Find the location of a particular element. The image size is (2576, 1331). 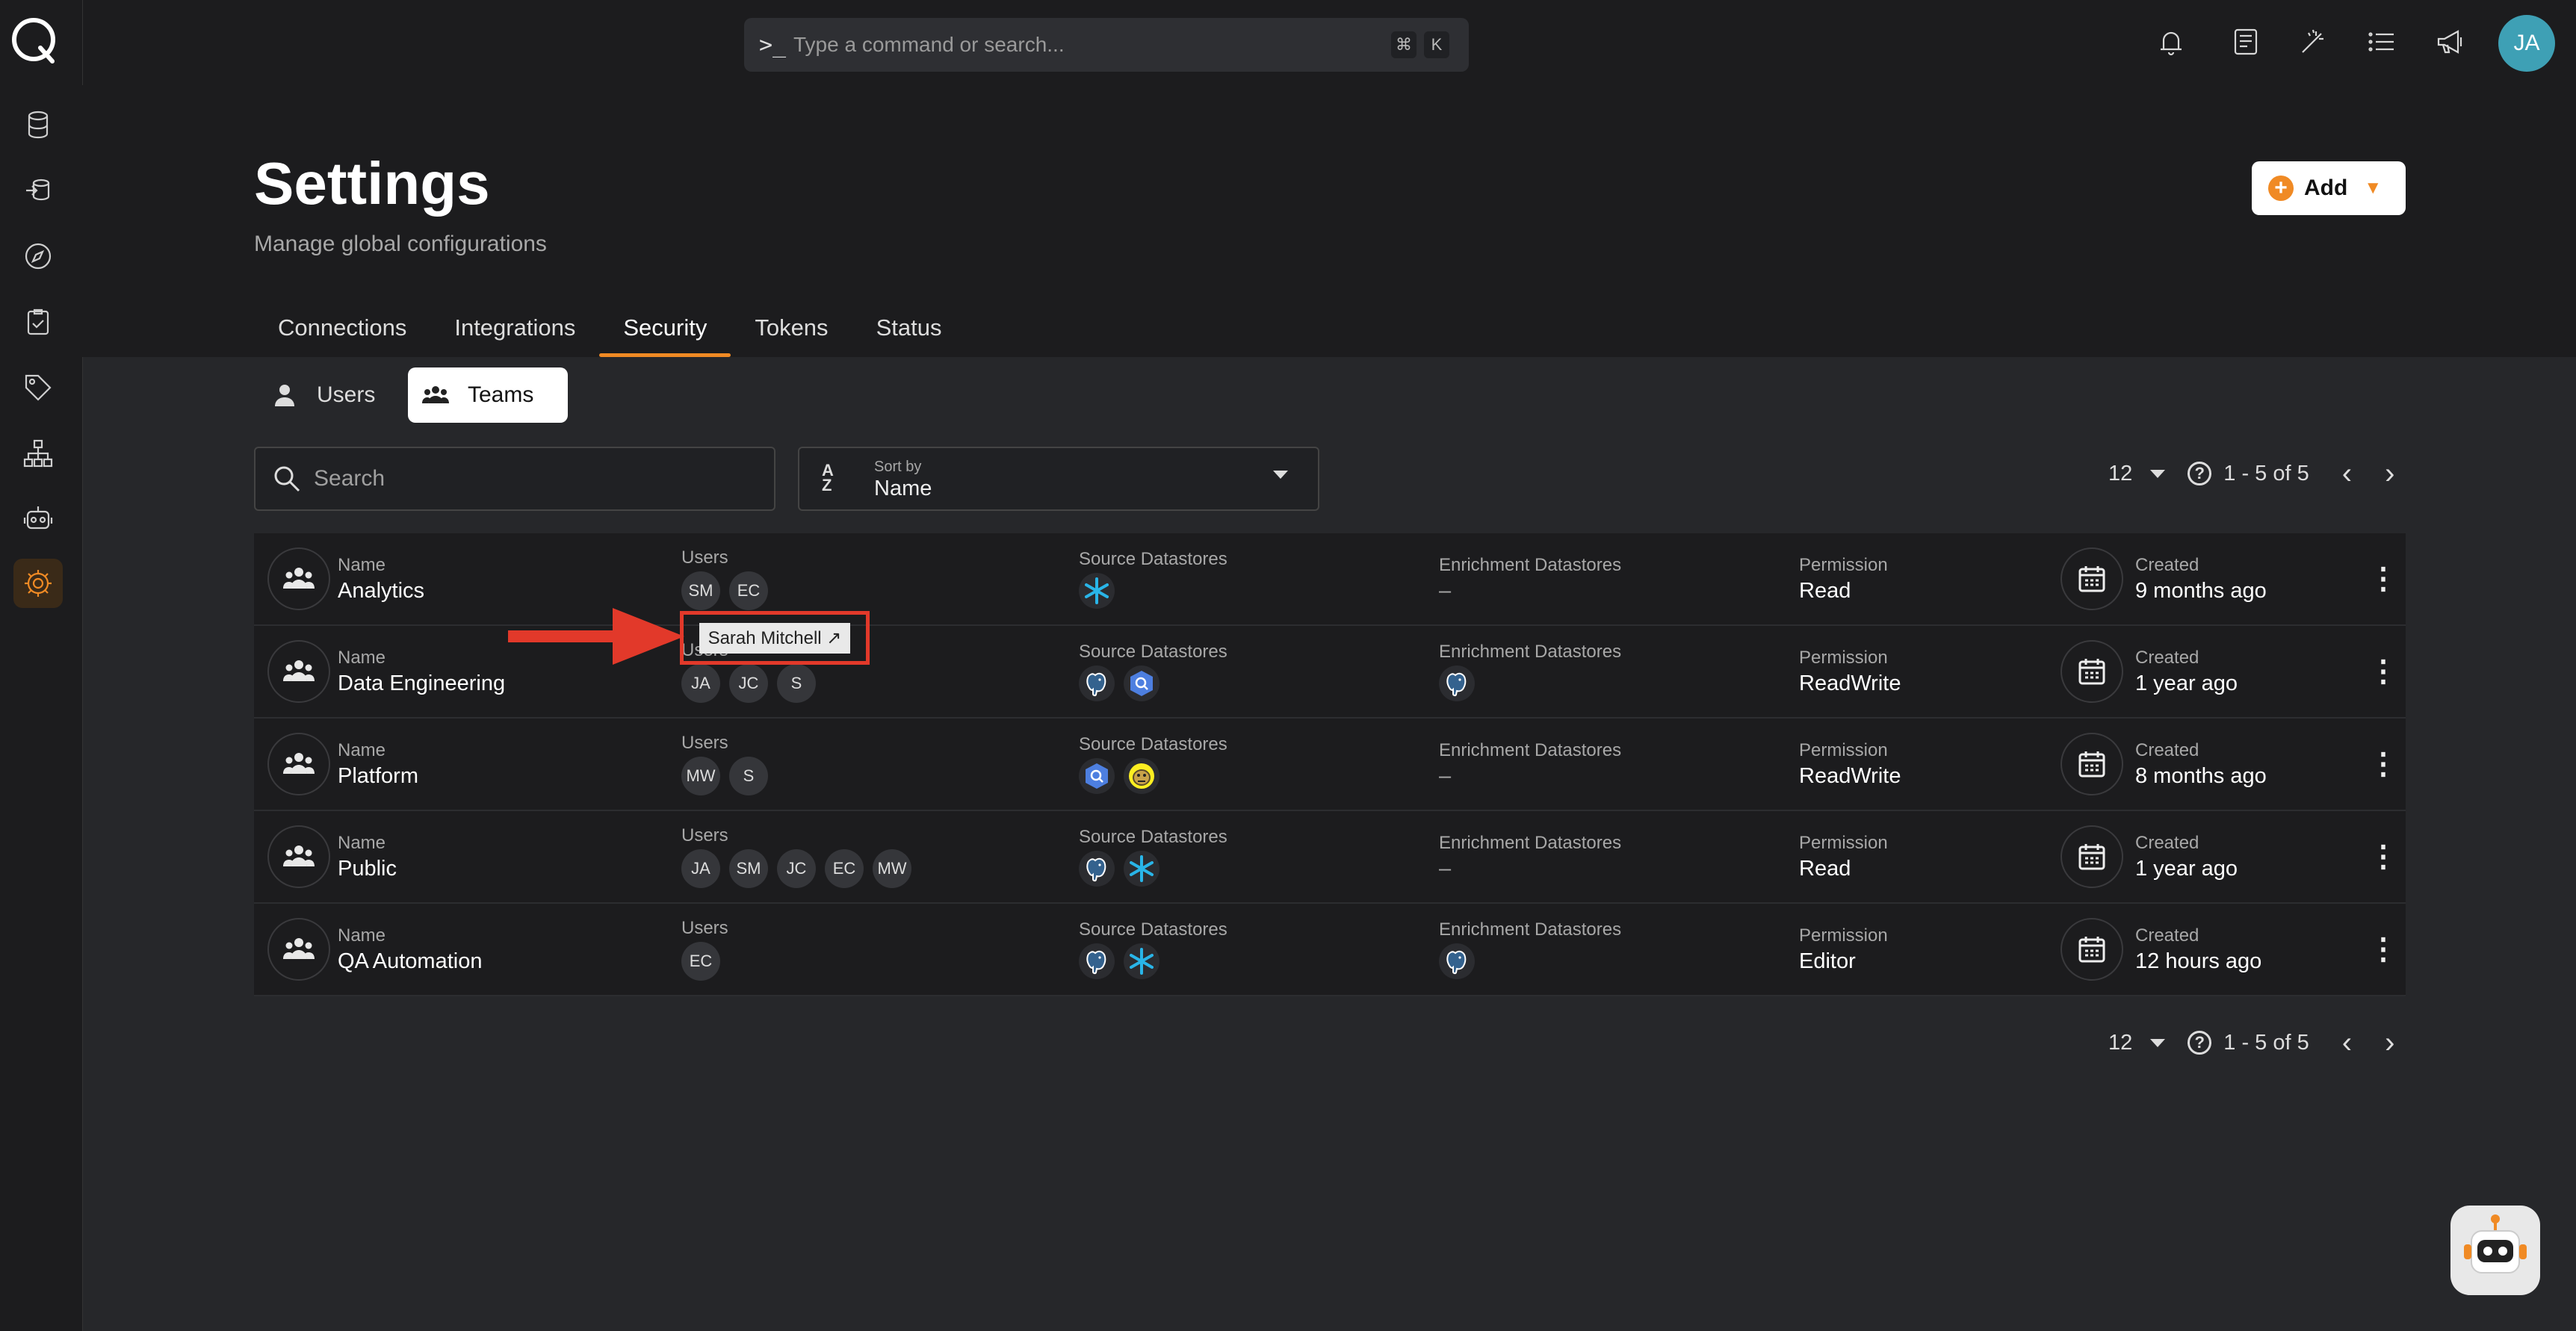

assistant-bot-button is located at coordinates (2495, 1250).